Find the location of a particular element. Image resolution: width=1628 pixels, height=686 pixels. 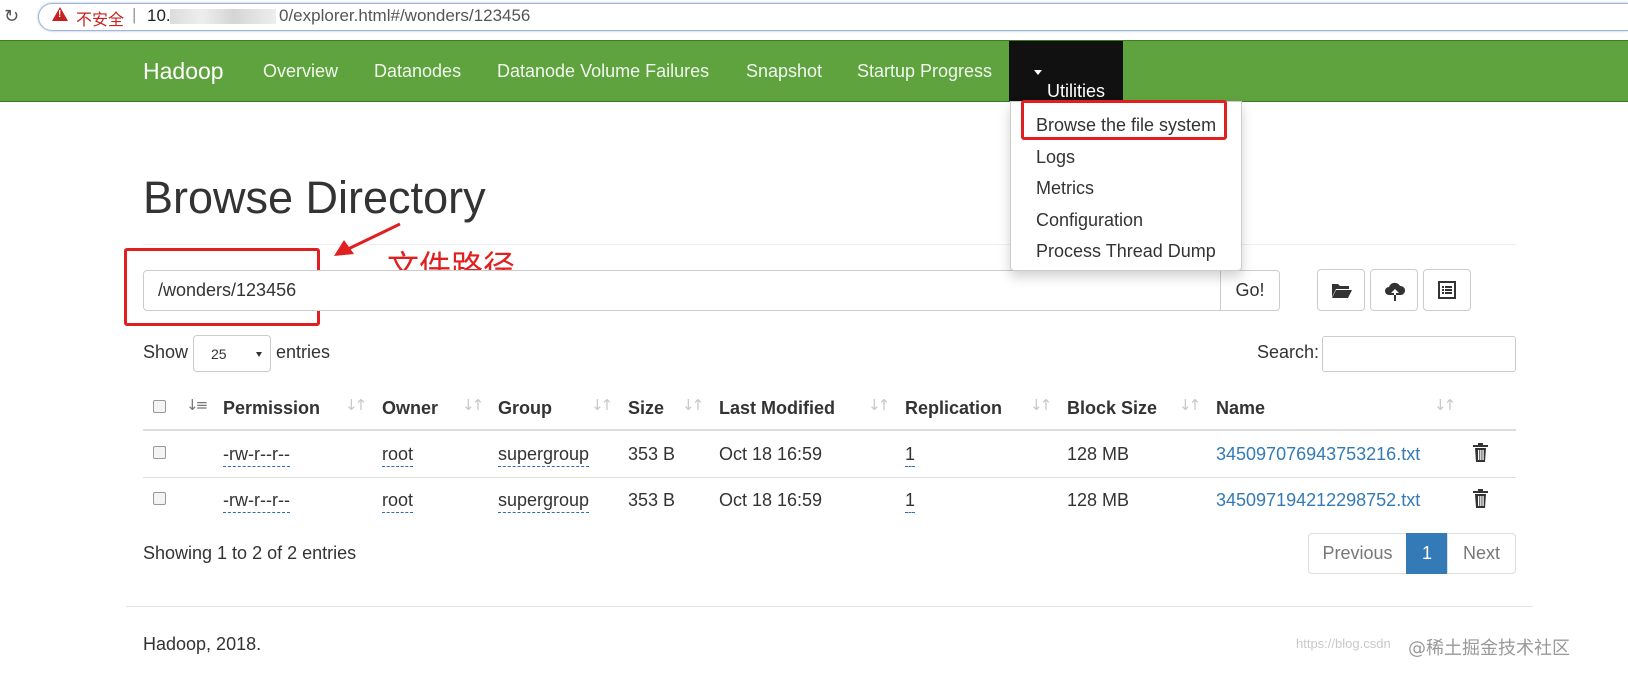

menu-item-configuration: Configuration is located at coordinates (1089, 220).